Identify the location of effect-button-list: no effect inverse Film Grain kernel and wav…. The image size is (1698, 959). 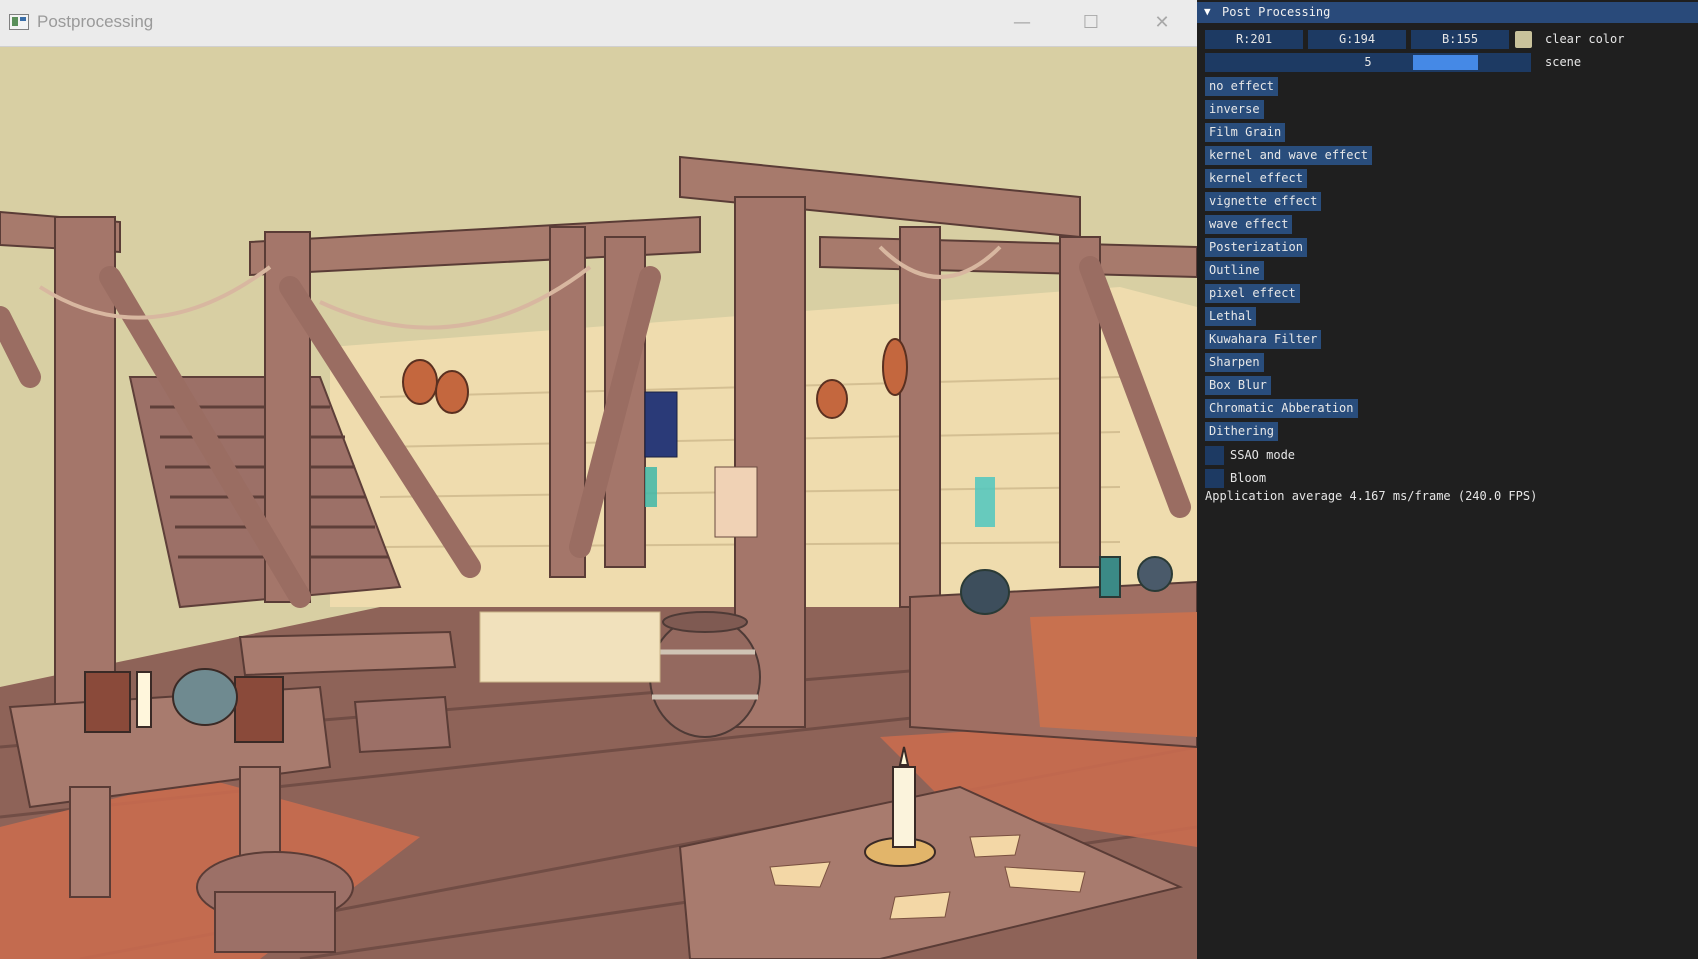
(1288, 261).